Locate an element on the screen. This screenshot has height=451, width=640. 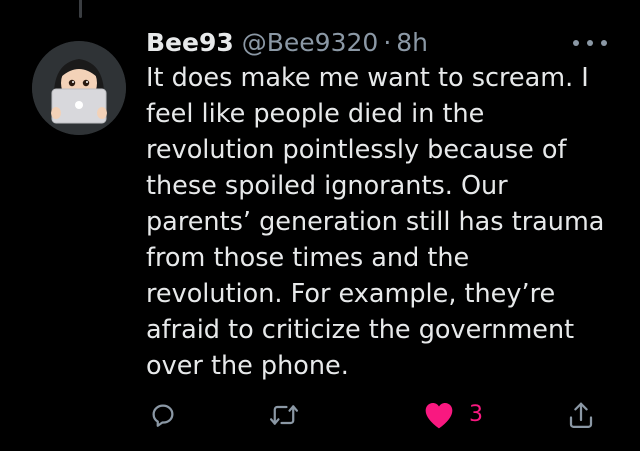
share-icon is located at coordinates (581, 415).